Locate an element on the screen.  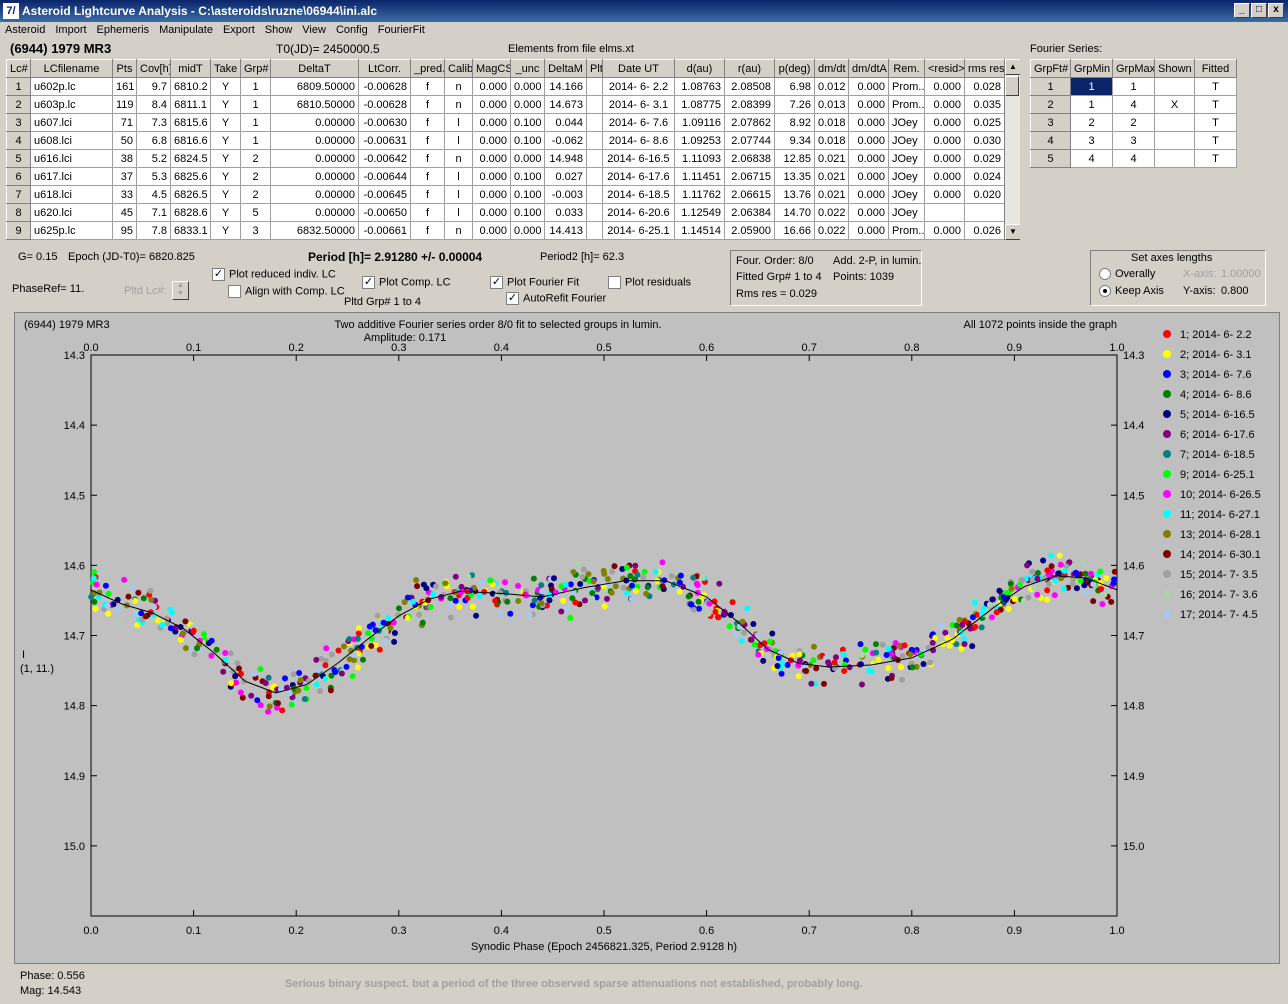
x-tick-label-top: 0.0 is located at coordinates (90, 348).